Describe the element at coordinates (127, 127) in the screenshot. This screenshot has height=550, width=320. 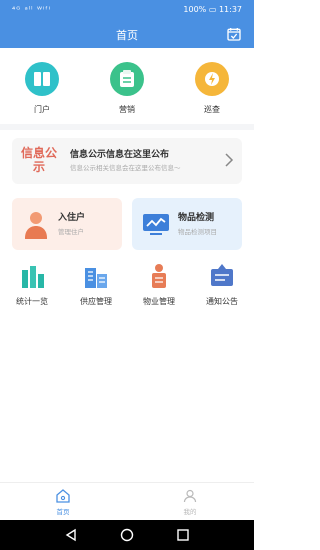
I see `section-divider` at that location.